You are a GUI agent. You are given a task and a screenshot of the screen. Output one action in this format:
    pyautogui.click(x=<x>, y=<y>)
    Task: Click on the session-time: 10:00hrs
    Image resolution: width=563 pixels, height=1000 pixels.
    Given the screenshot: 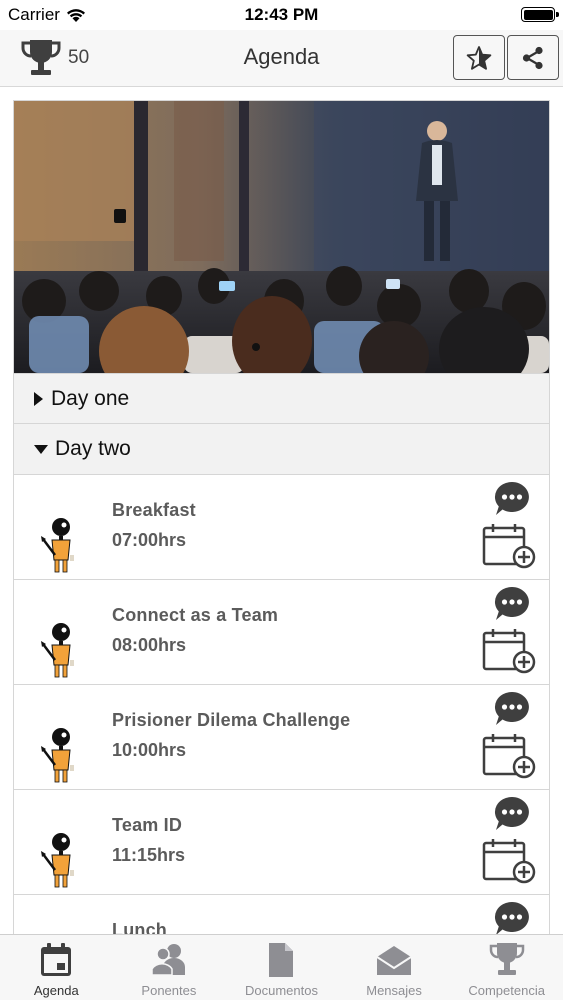 What is the action you would take?
    pyautogui.click(x=149, y=750)
    